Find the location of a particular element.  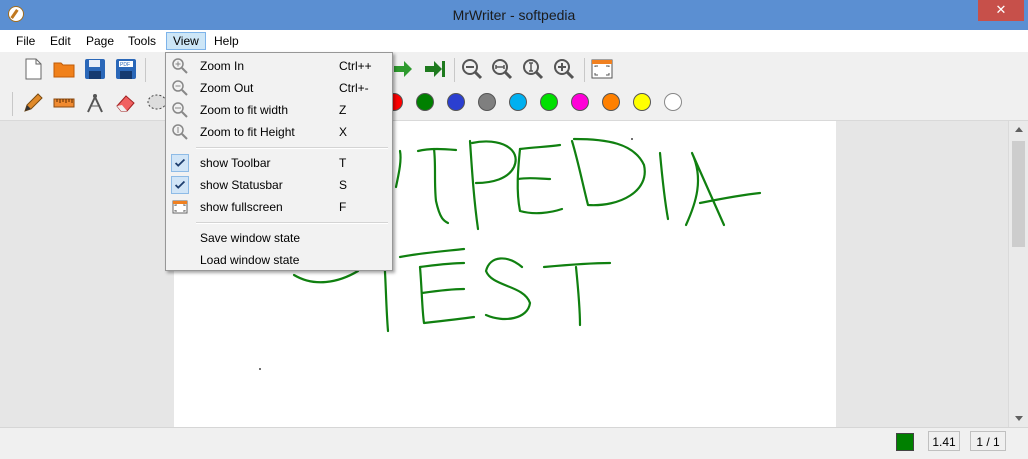

status-bar: 1.41 1 / 1 is located at coordinates (514, 443).